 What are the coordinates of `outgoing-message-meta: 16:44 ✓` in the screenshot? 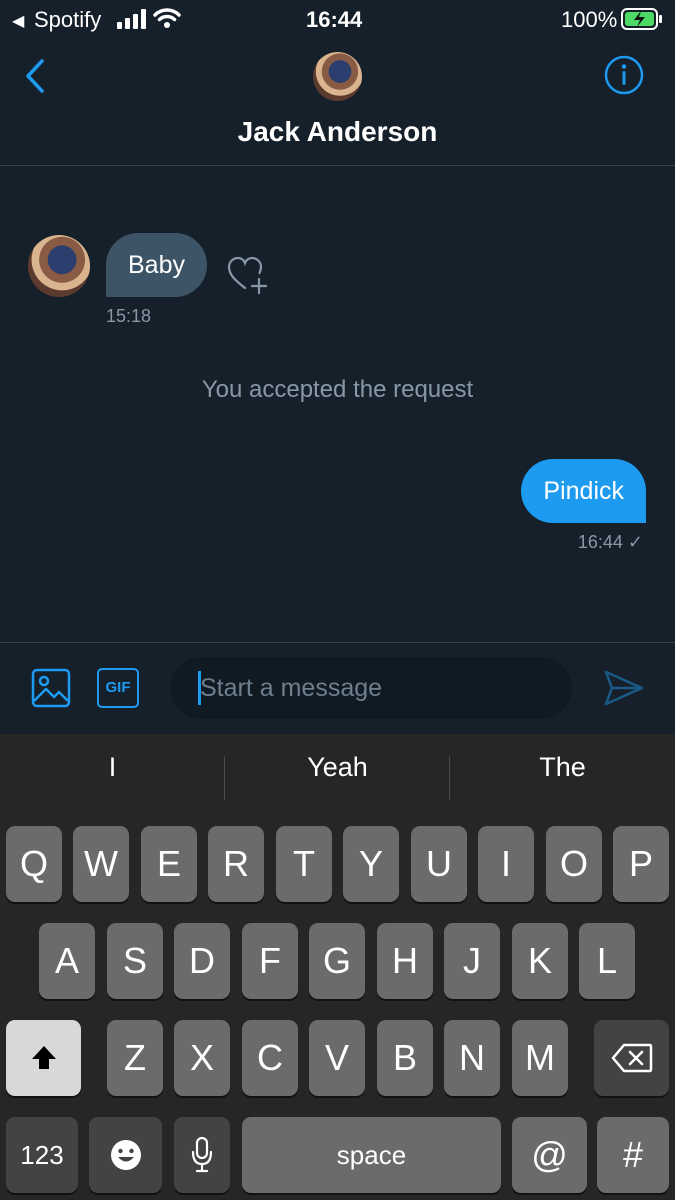 It's located at (610, 542).